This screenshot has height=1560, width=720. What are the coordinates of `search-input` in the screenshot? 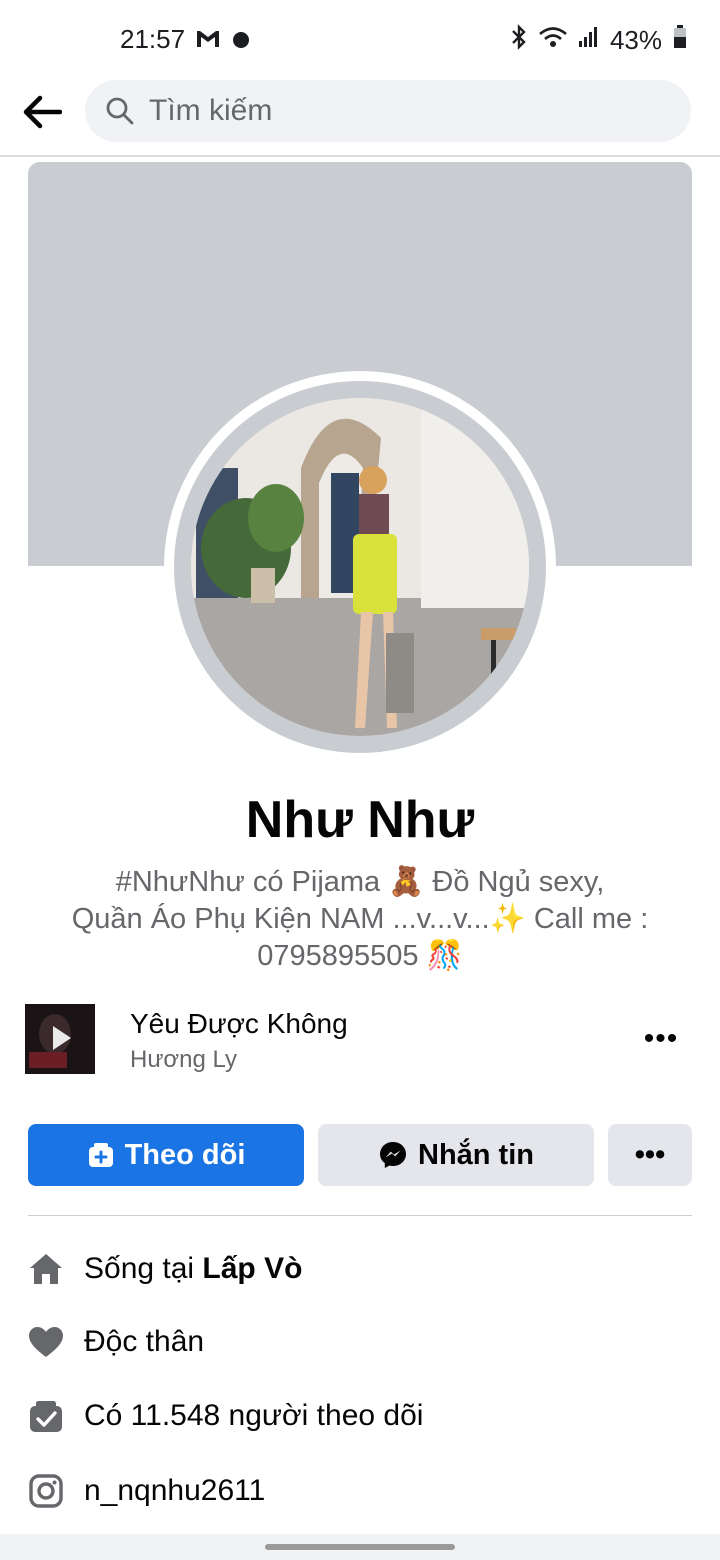 It's located at (389, 111).